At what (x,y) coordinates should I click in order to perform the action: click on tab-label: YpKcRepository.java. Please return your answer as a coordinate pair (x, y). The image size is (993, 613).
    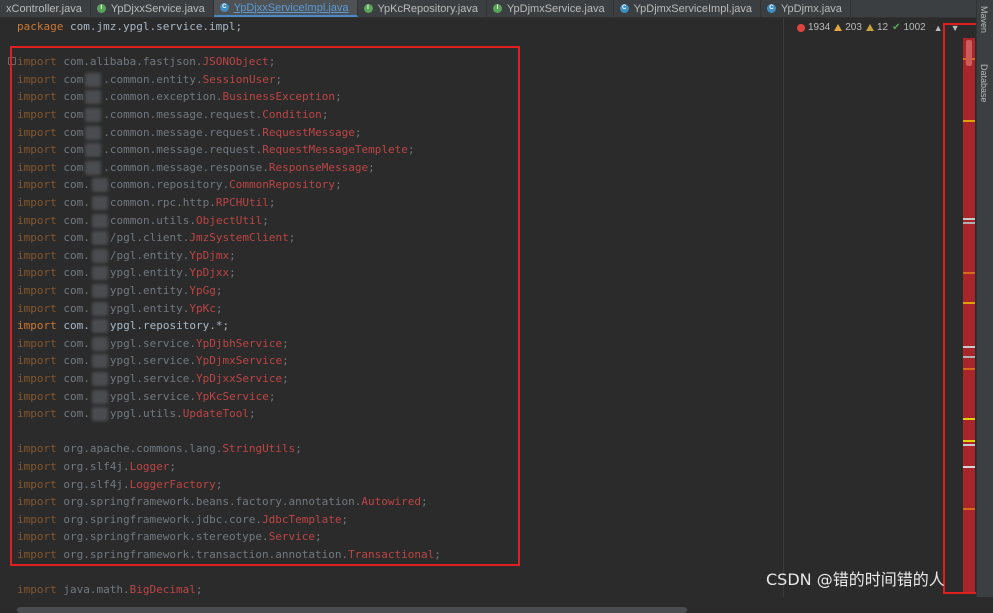
    Looking at the image, I should click on (427, 8).